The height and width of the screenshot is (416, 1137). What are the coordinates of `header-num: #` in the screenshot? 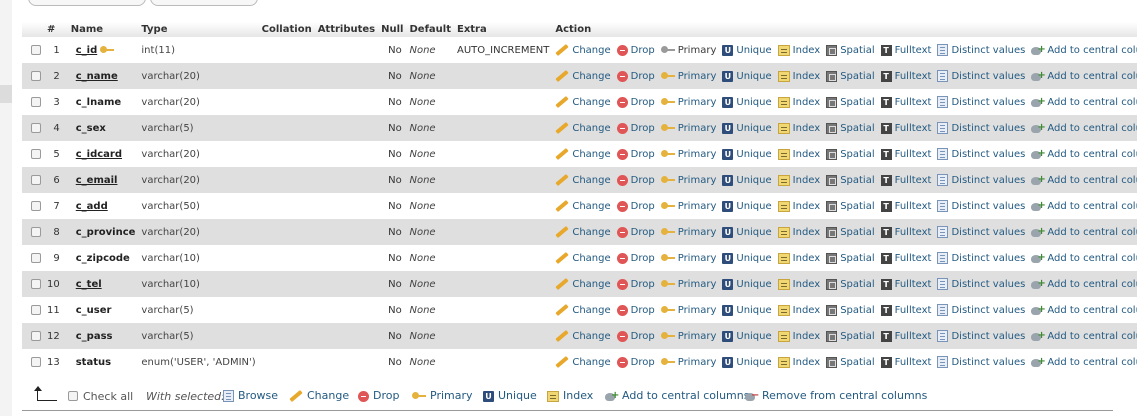 It's located at (56, 29).